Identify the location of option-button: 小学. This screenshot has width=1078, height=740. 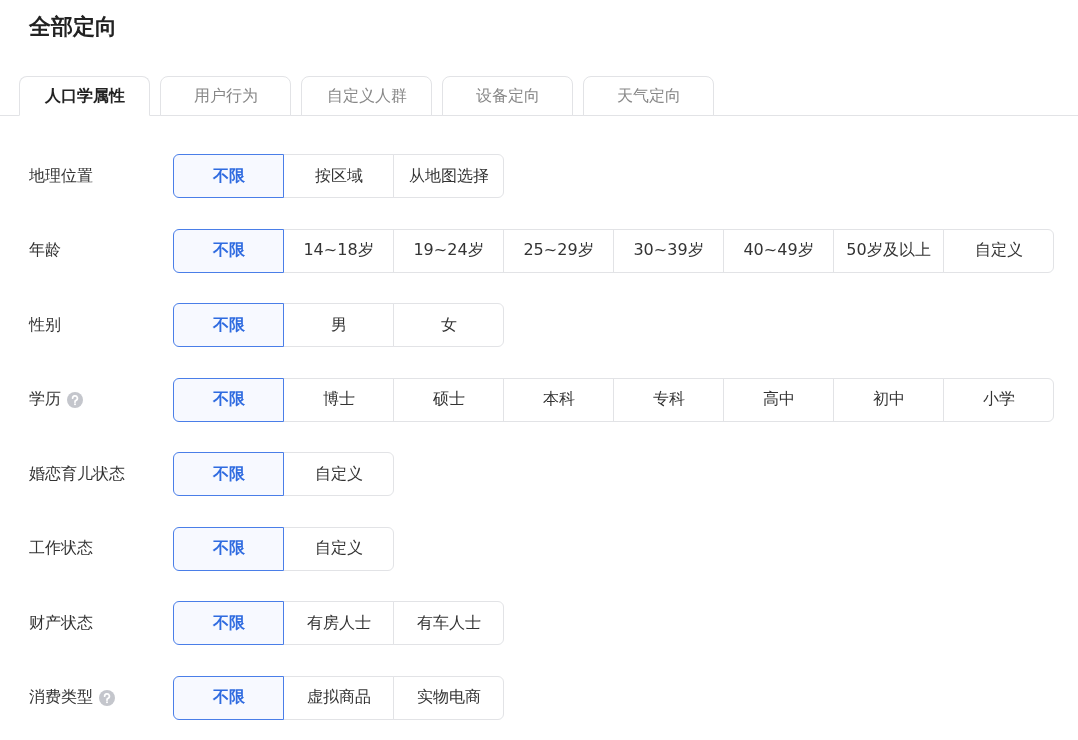
(998, 399).